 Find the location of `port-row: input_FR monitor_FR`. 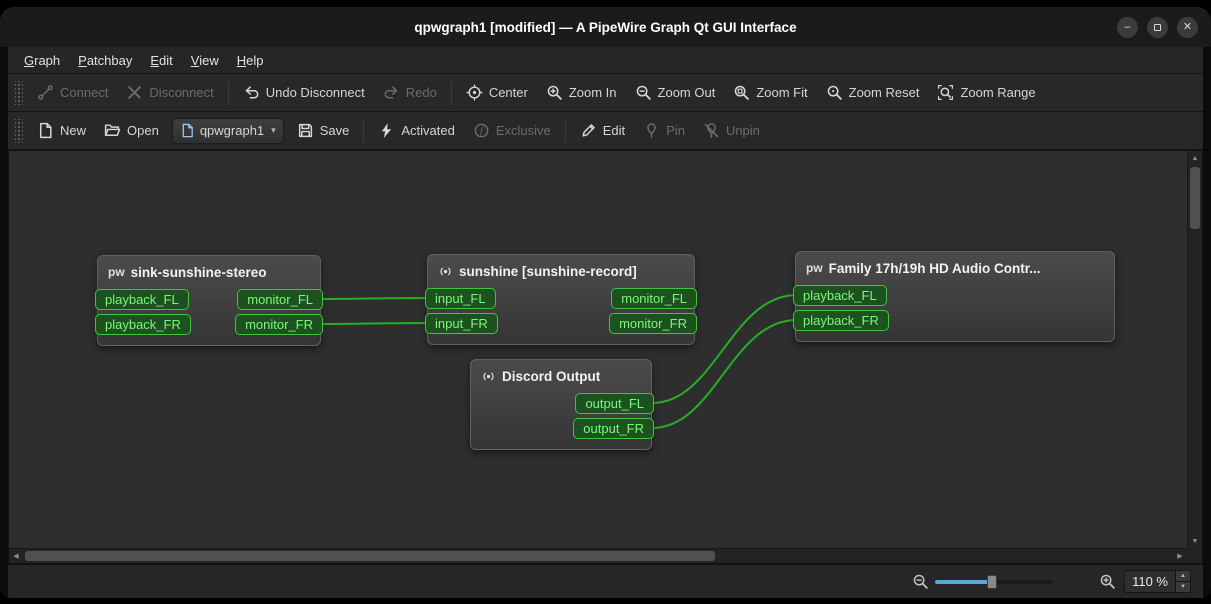

port-row: input_FR monitor_FR is located at coordinates (561, 323).